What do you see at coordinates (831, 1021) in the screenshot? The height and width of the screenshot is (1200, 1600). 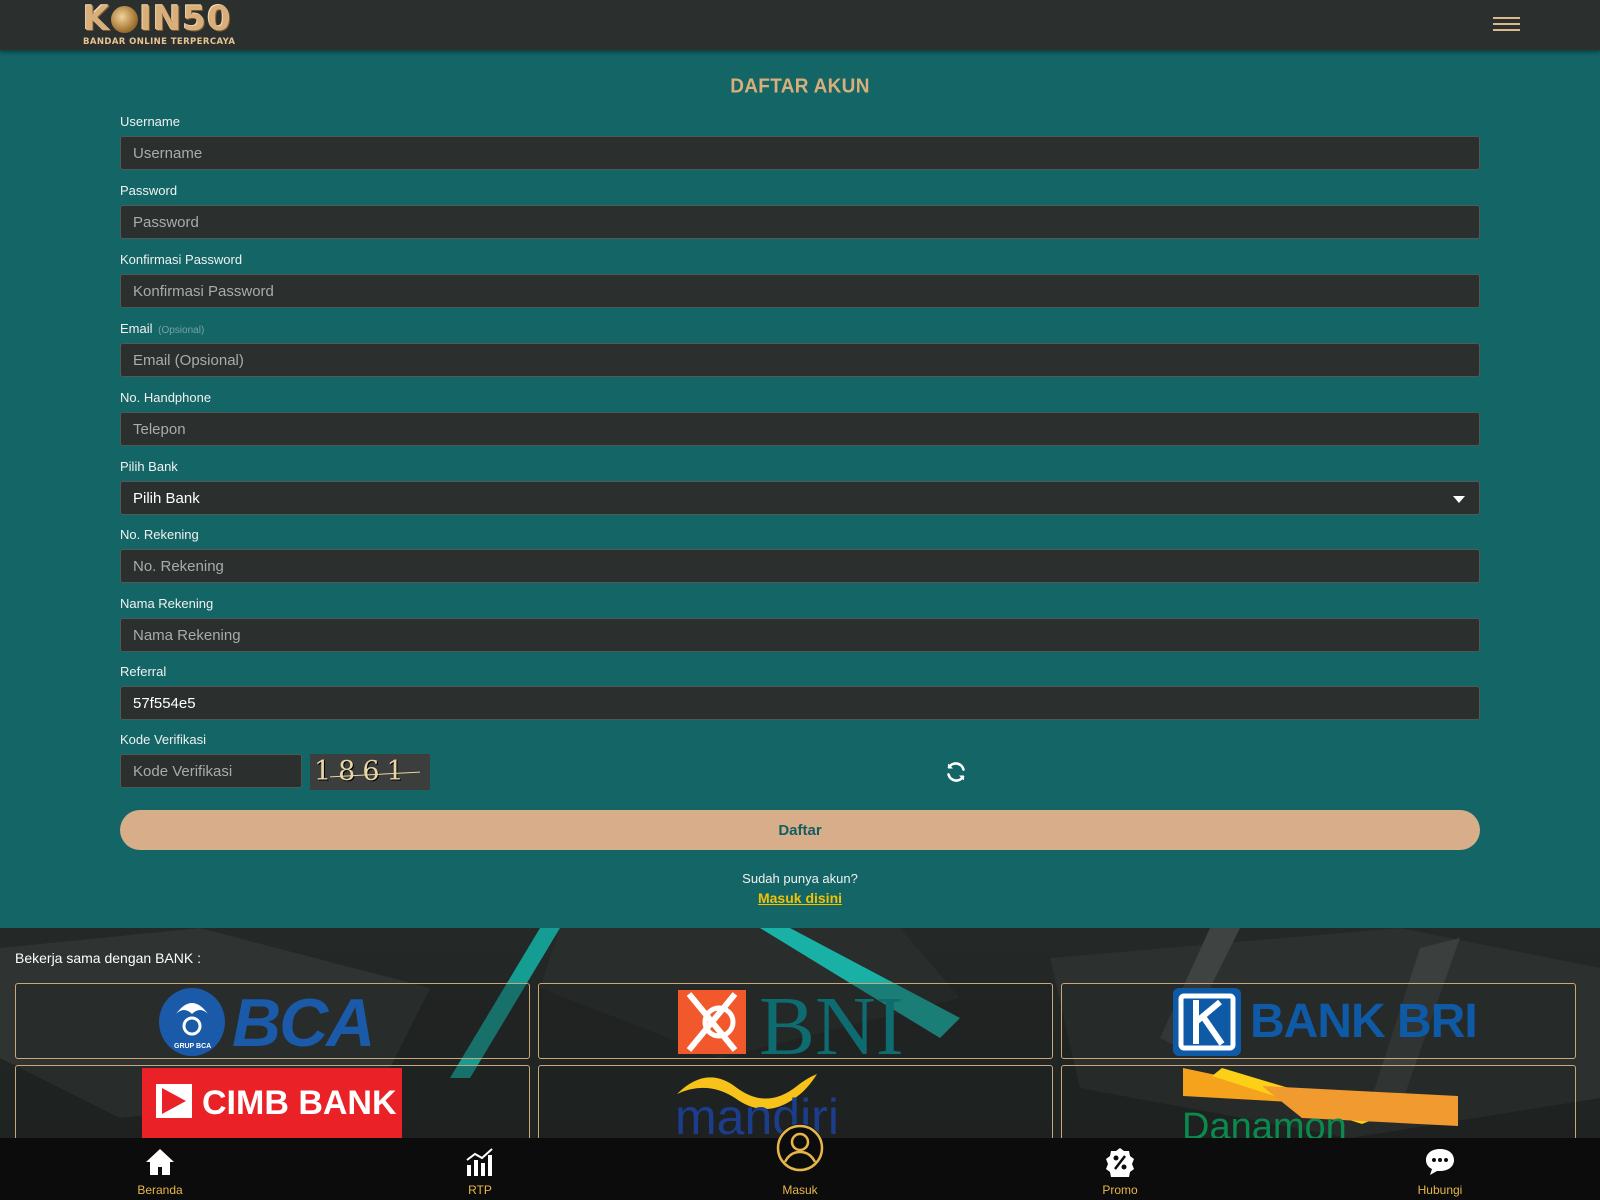 I see `bni-wordmark: BNI` at bounding box center [831, 1021].